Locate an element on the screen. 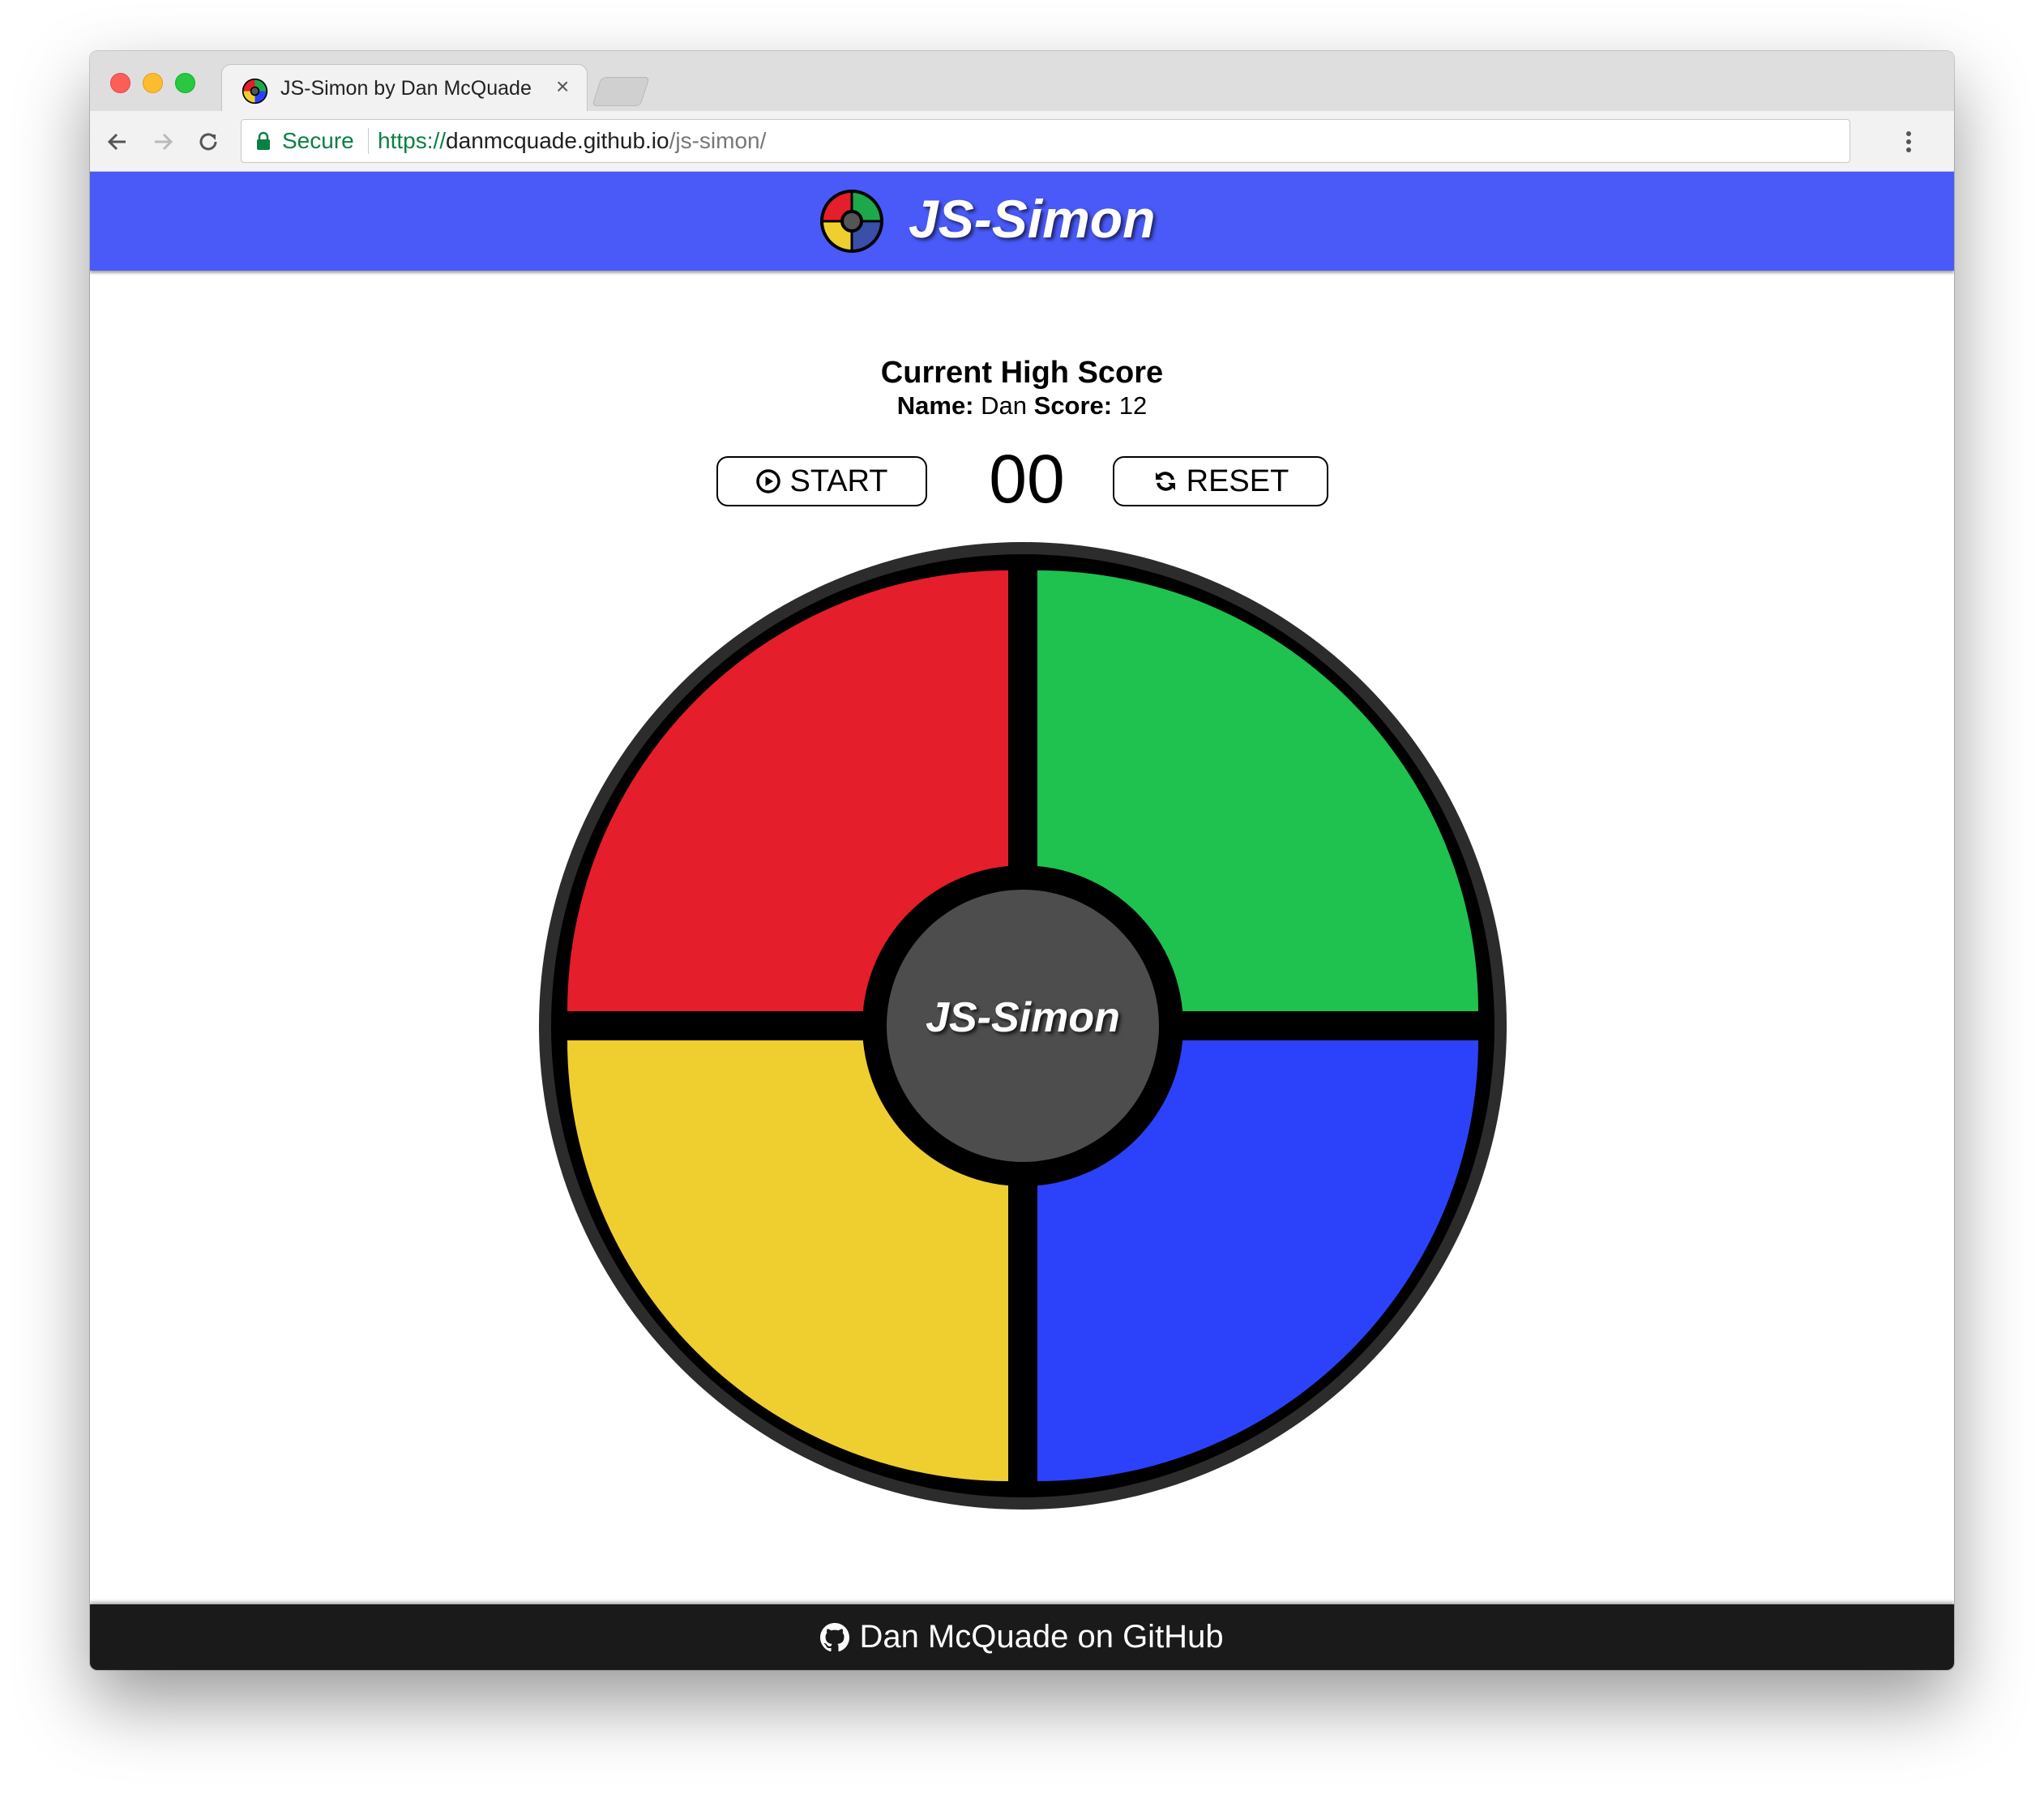 This screenshot has height=1815, width=2044. tab-title: JS-Simon by Dan McQuade is located at coordinates (406, 88).